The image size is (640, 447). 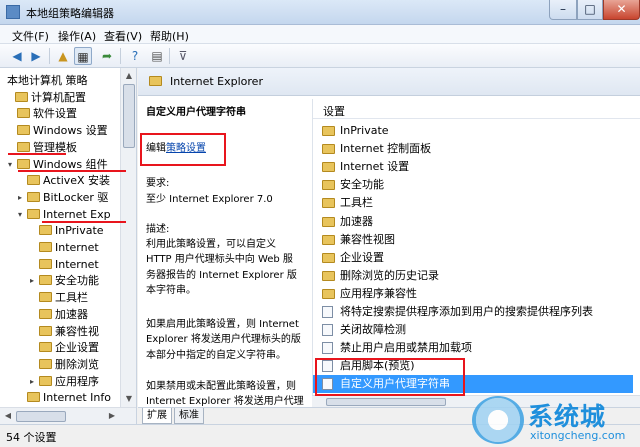 What do you see at coordinates (63, 197) in the screenshot?
I see `tree-item: ▸ BitLocker 驱` at bounding box center [63, 197].